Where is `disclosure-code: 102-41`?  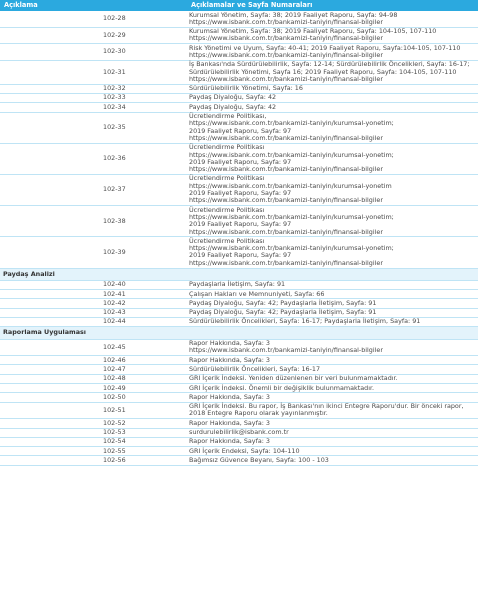
disclosure-code: 102-41 is located at coordinates (144, 294).